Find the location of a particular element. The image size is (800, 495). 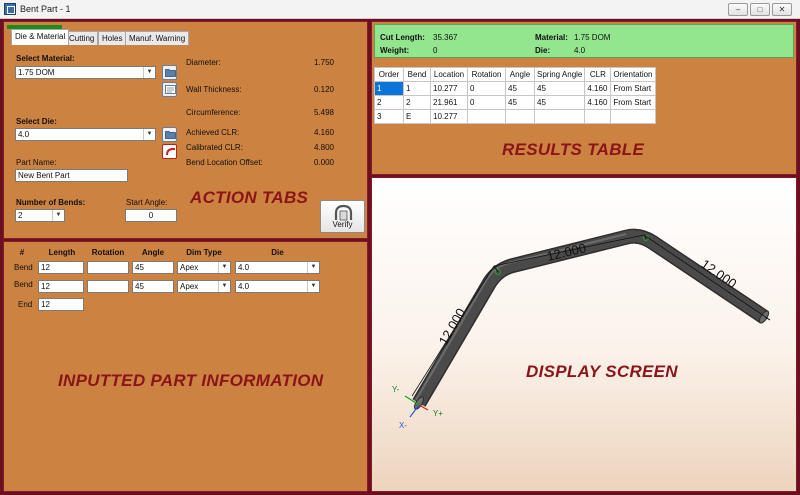

bend-1-angle-input: 45 is located at coordinates (153, 267).